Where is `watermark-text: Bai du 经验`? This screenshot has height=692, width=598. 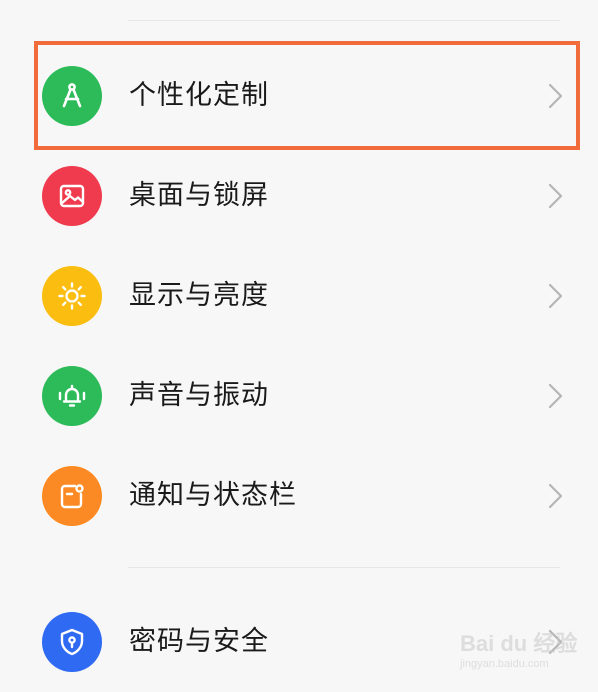 watermark-text: Bai du 经验 is located at coordinates (519, 643).